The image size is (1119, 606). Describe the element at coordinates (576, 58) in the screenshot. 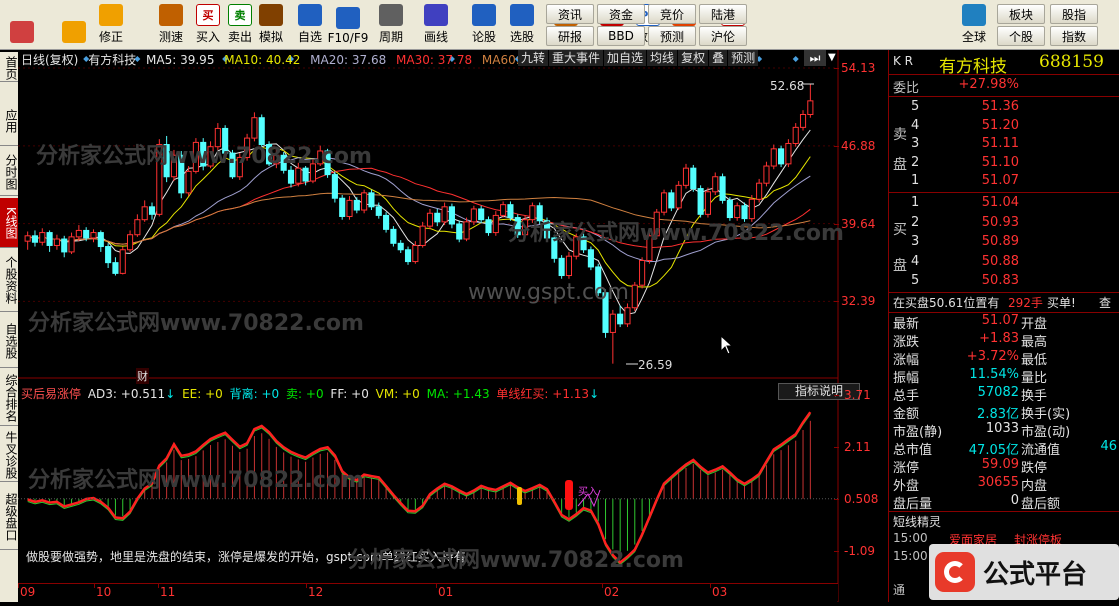

I see `chart-menu-item: 重大事件` at that location.